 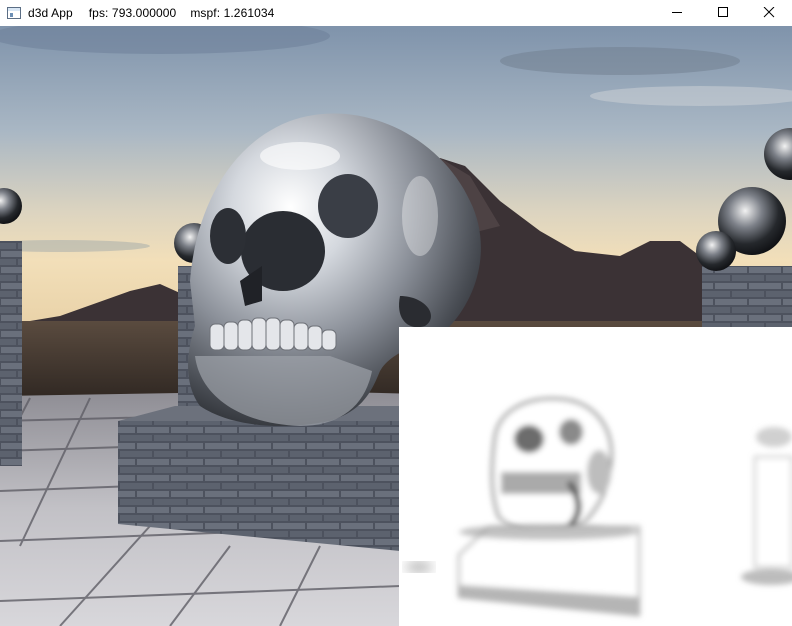 I want to click on maximize-button, so click(x=723, y=13).